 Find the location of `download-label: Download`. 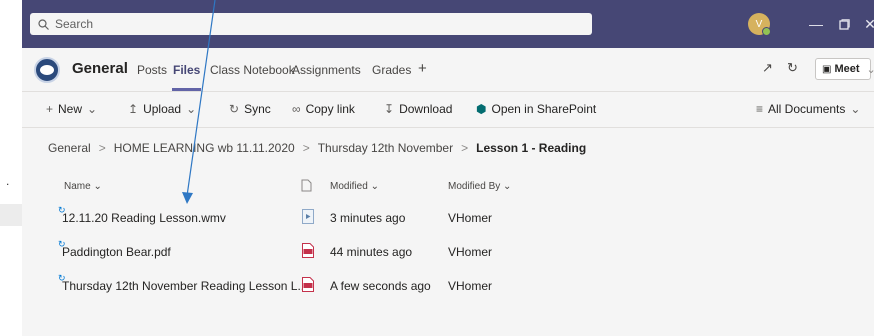

download-label: Download is located at coordinates (426, 109).